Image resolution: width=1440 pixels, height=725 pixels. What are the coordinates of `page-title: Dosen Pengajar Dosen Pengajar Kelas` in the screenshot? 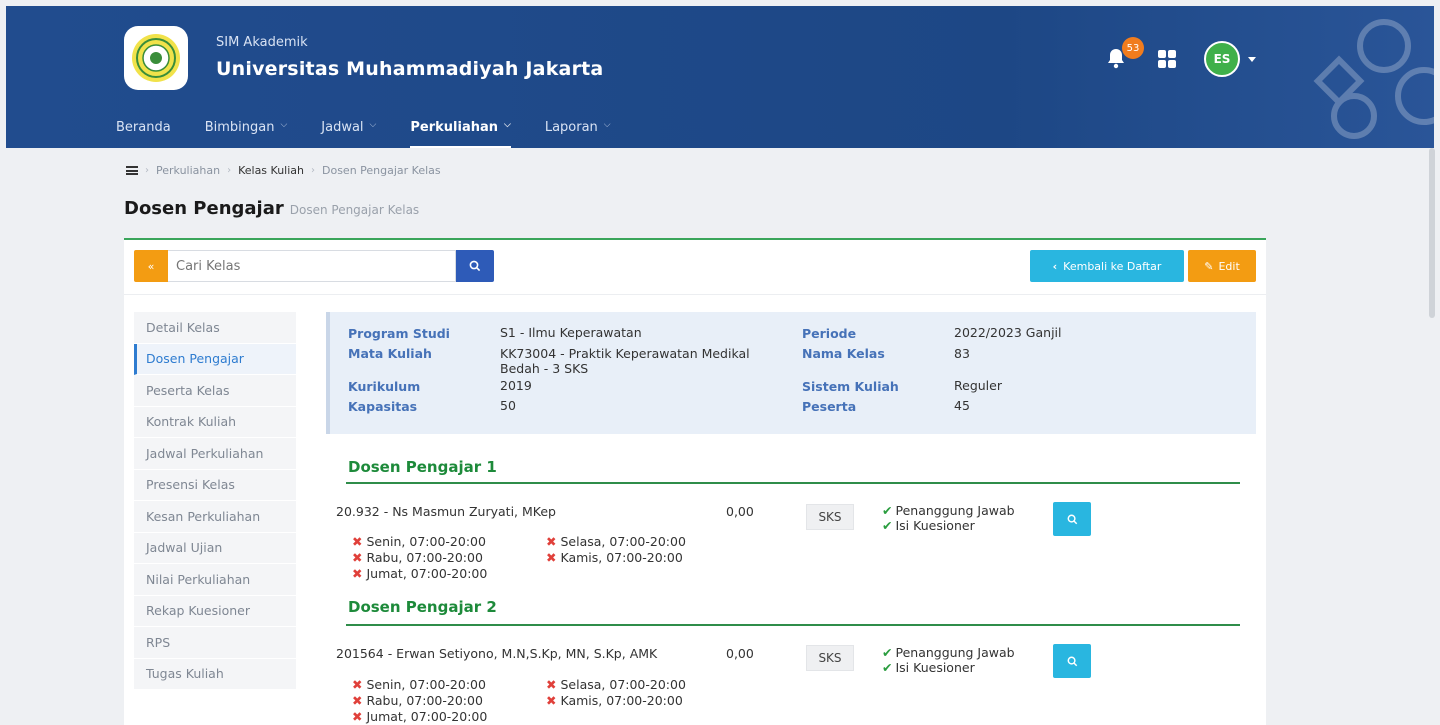 It's located at (272, 208).